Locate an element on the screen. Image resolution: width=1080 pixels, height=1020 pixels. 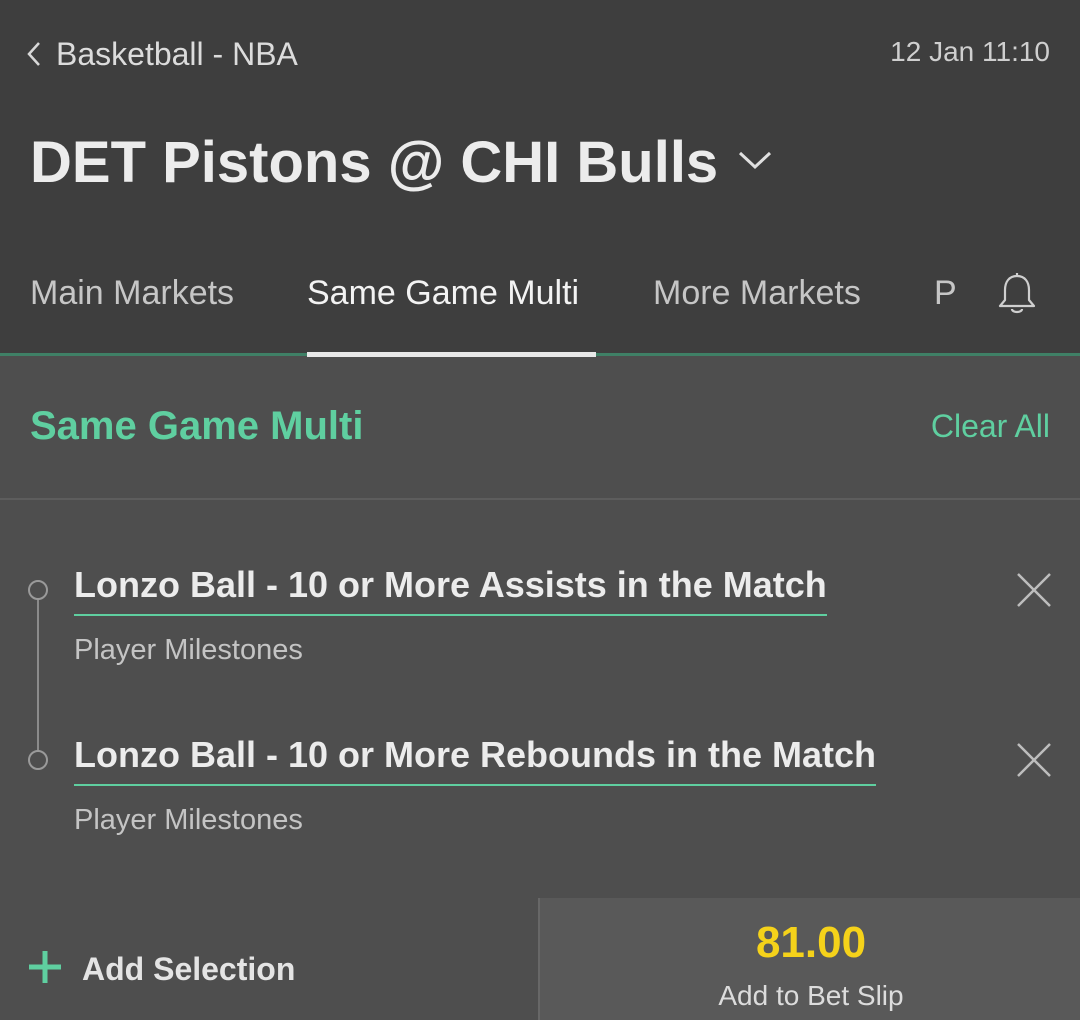
bell-icon is located at coordinates (1017, 296).